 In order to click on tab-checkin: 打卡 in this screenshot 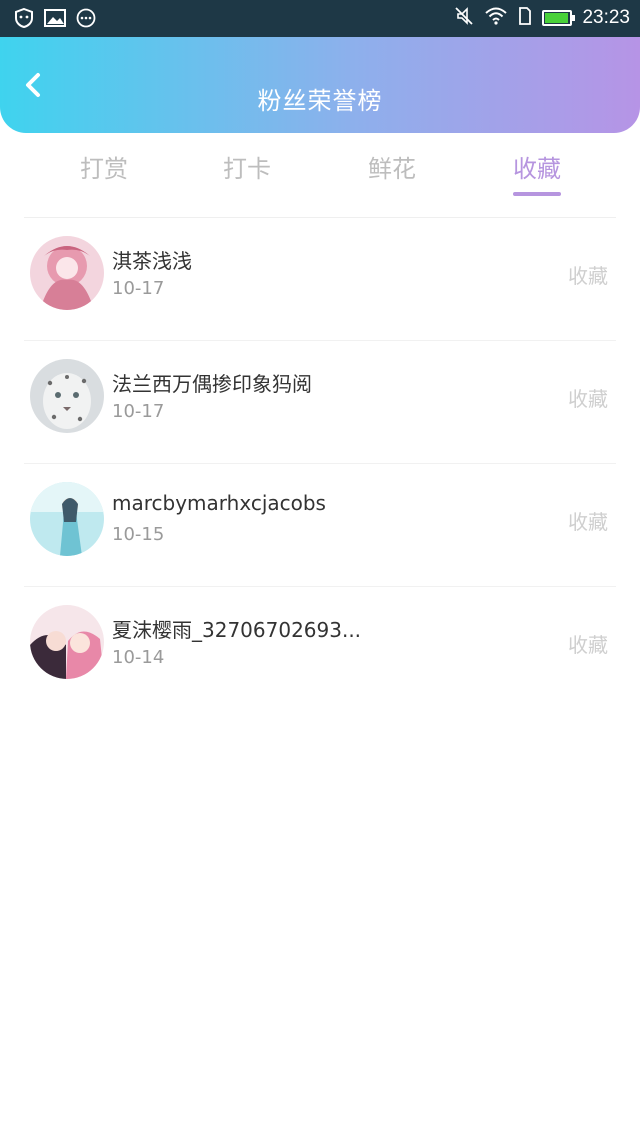, I will do `click(247, 166)`.